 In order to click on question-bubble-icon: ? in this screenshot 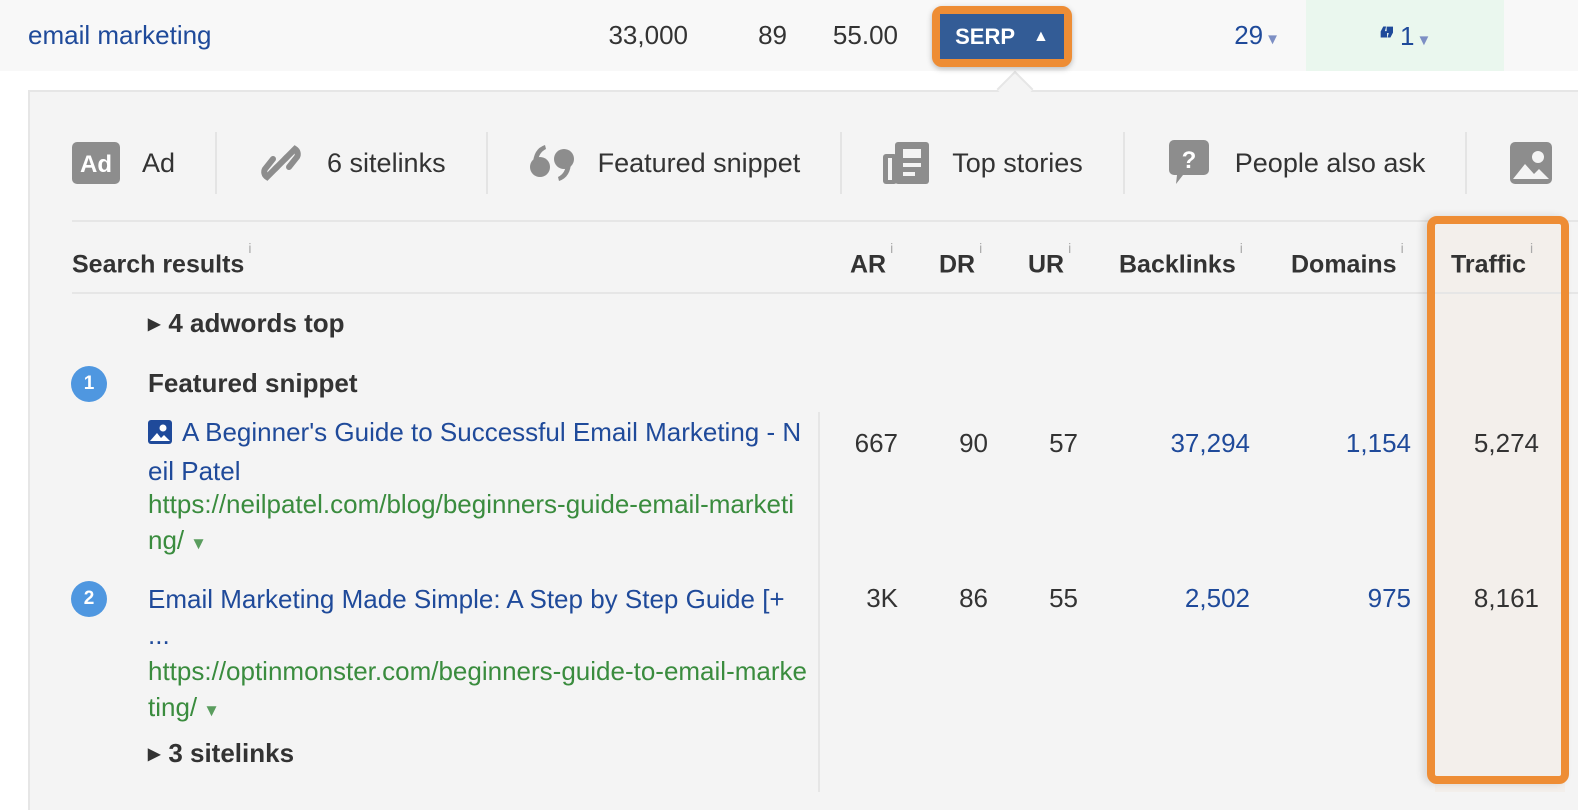, I will do `click(1189, 162)`.